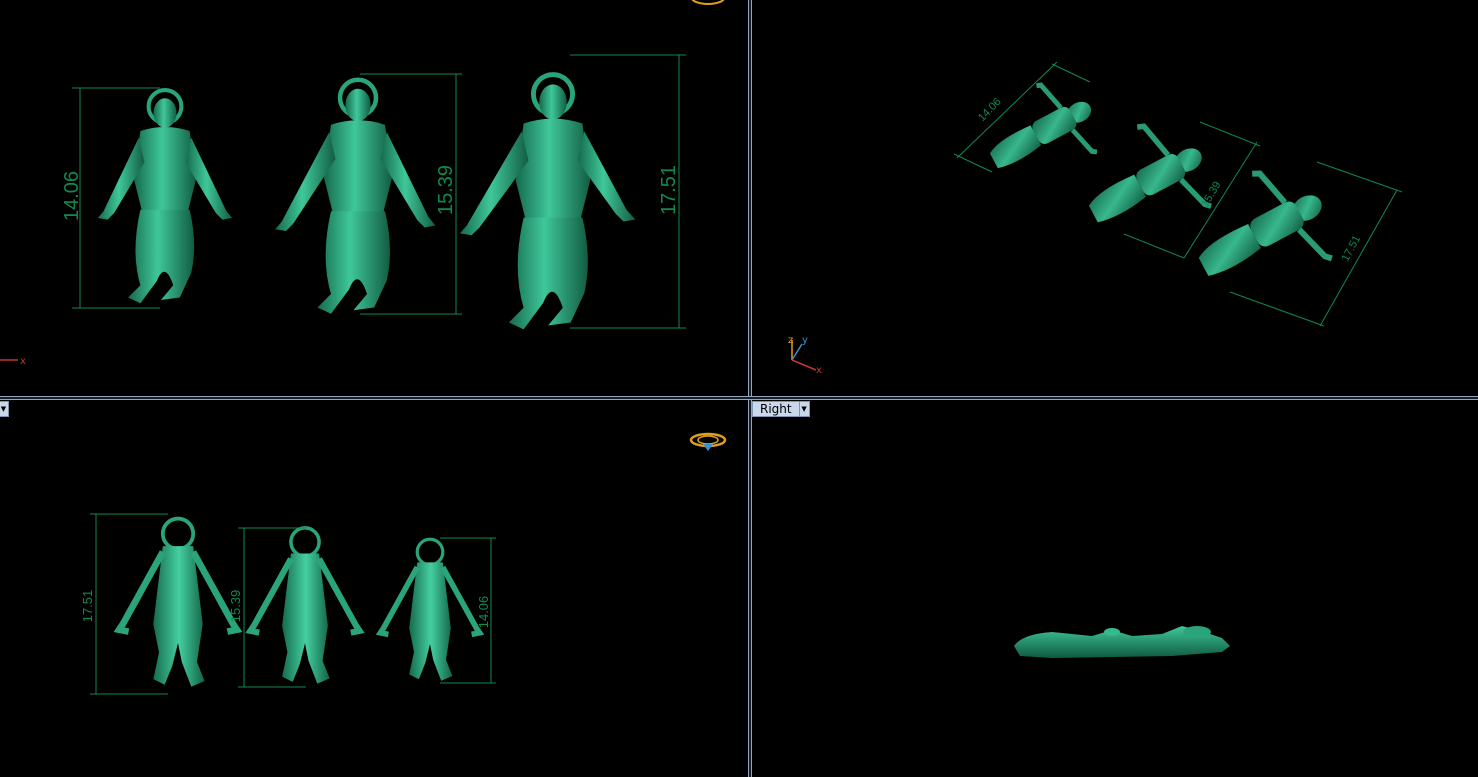  I want to click on axis-z-label: z, so click(790, 340).